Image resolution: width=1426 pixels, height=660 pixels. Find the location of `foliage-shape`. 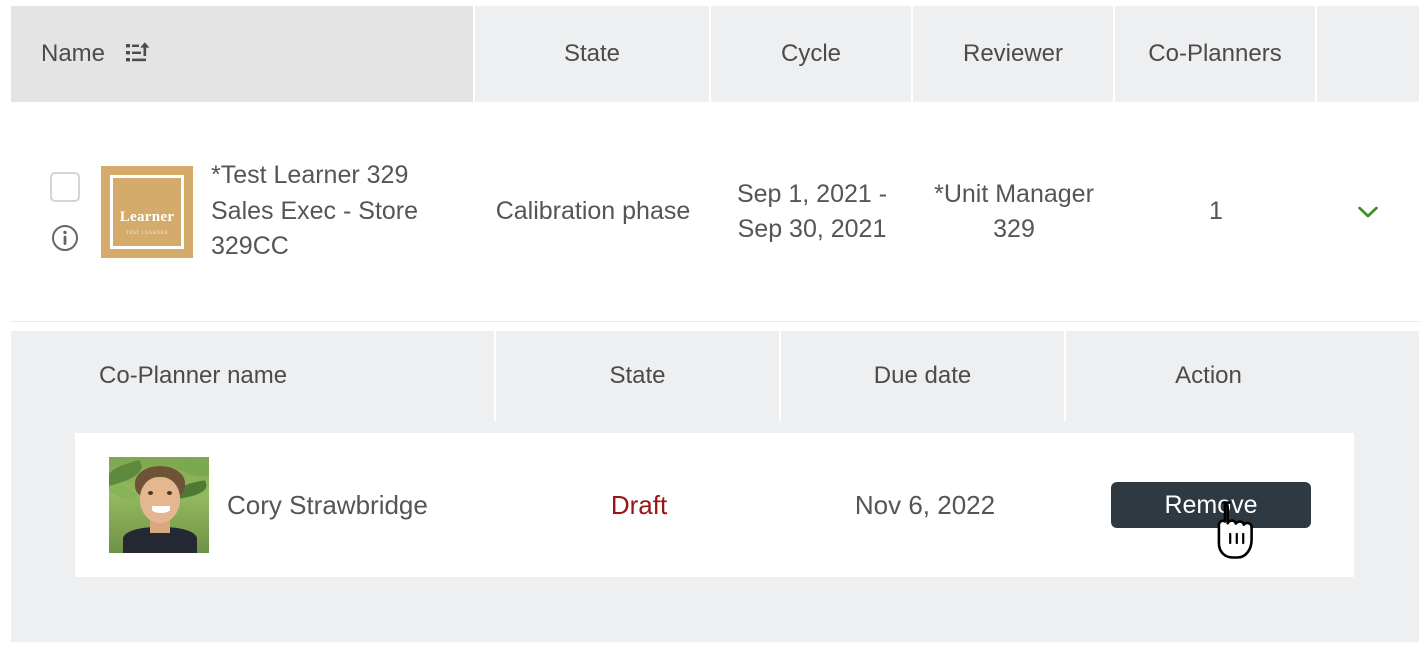

foliage-shape is located at coordinates (124, 493).